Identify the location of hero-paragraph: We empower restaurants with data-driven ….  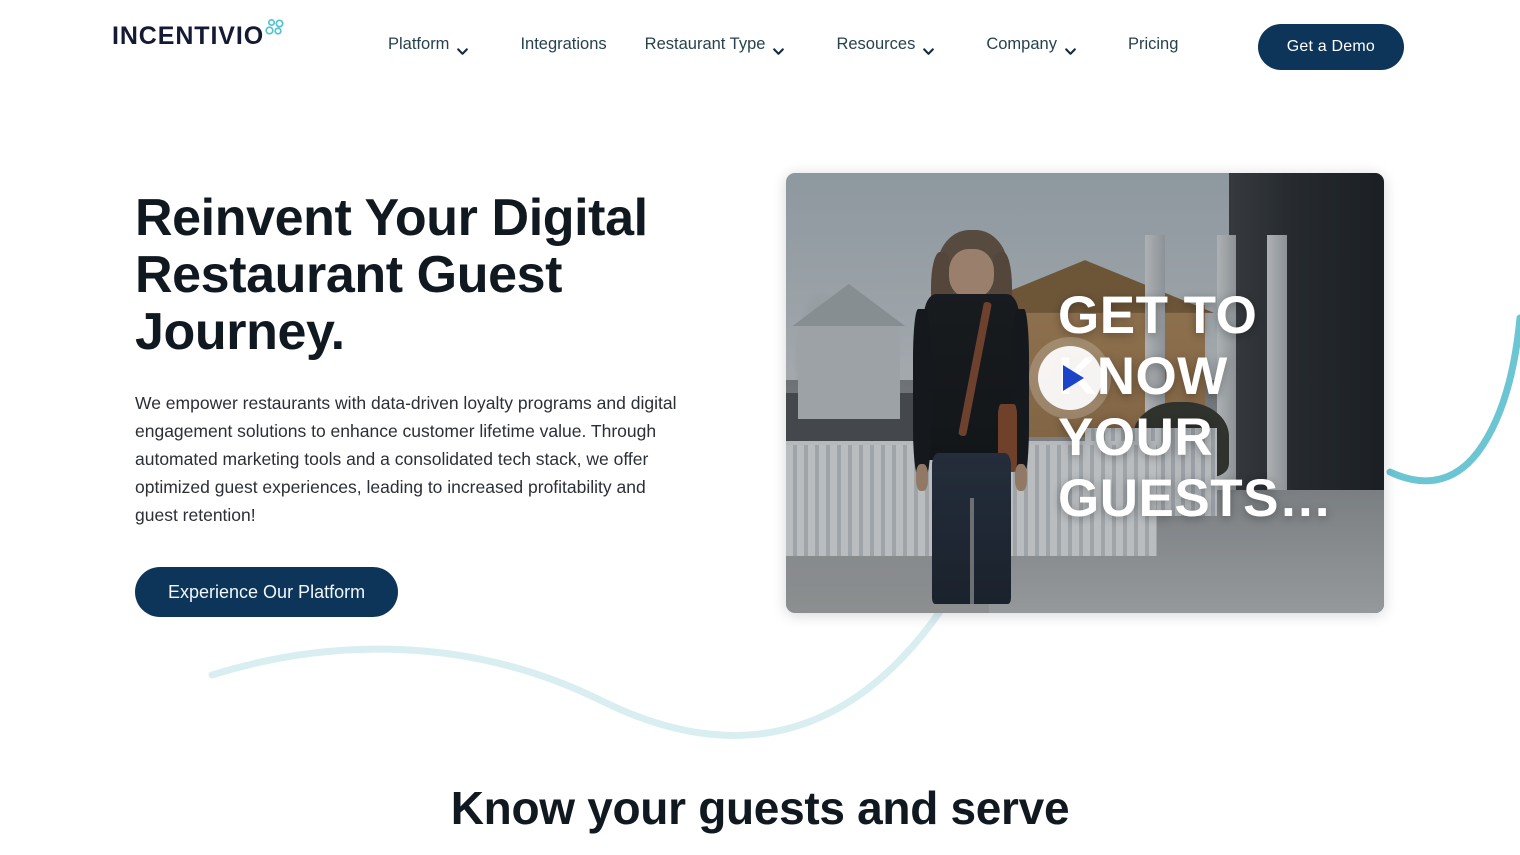
(406, 459).